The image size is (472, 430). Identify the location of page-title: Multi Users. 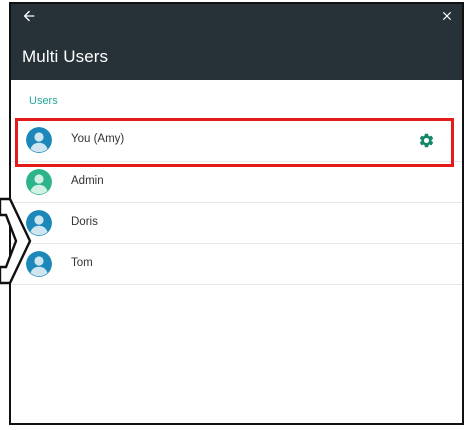
(65, 56).